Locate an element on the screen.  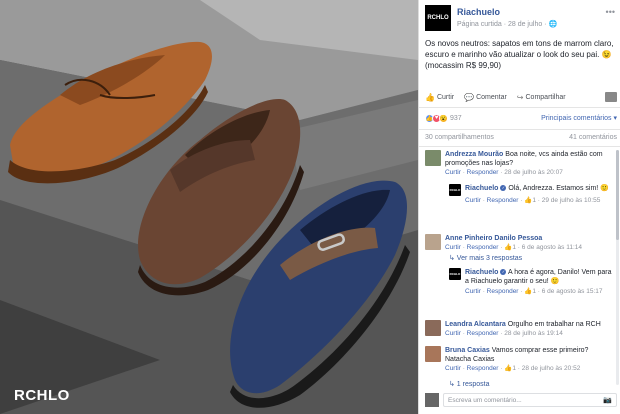
comment-time: 28 de julho às 20:07 is located at coordinates (533, 172).